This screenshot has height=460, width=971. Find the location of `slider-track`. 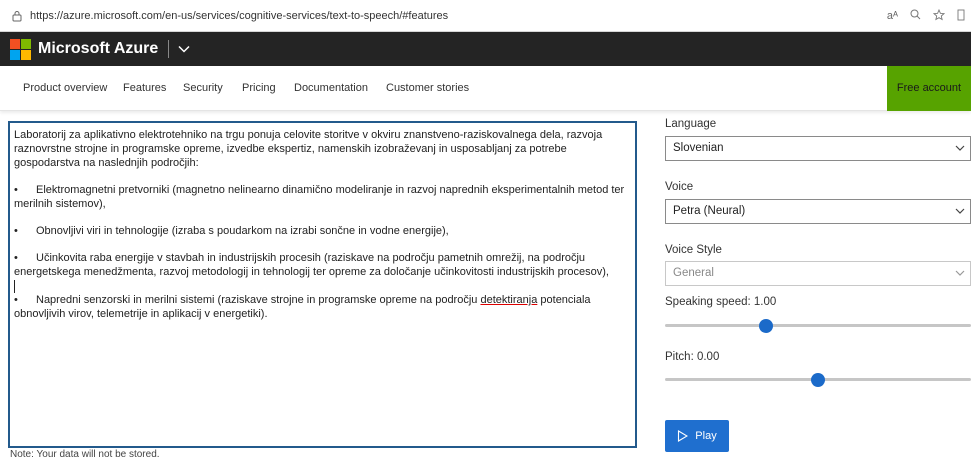

slider-track is located at coordinates (818, 325).